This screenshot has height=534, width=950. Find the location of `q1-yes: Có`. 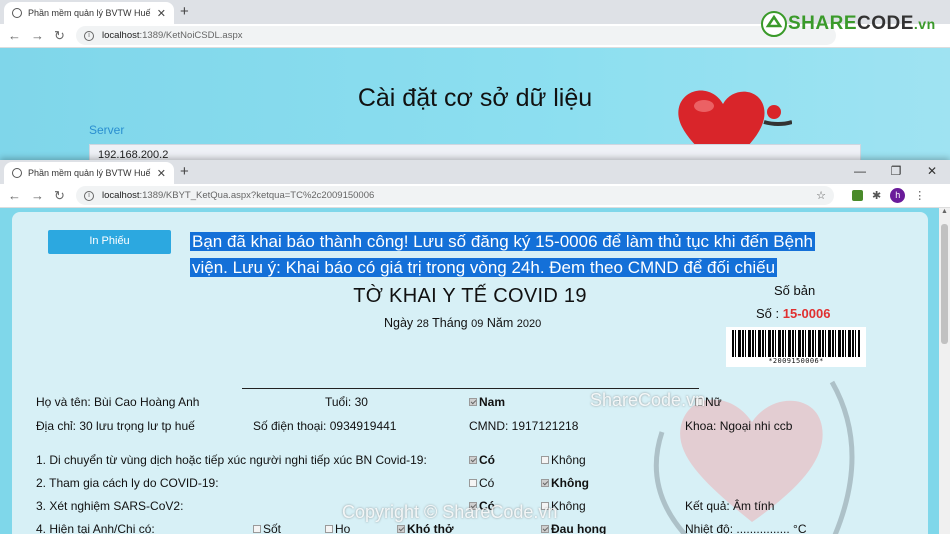

q1-yes: Có is located at coordinates (482, 460).